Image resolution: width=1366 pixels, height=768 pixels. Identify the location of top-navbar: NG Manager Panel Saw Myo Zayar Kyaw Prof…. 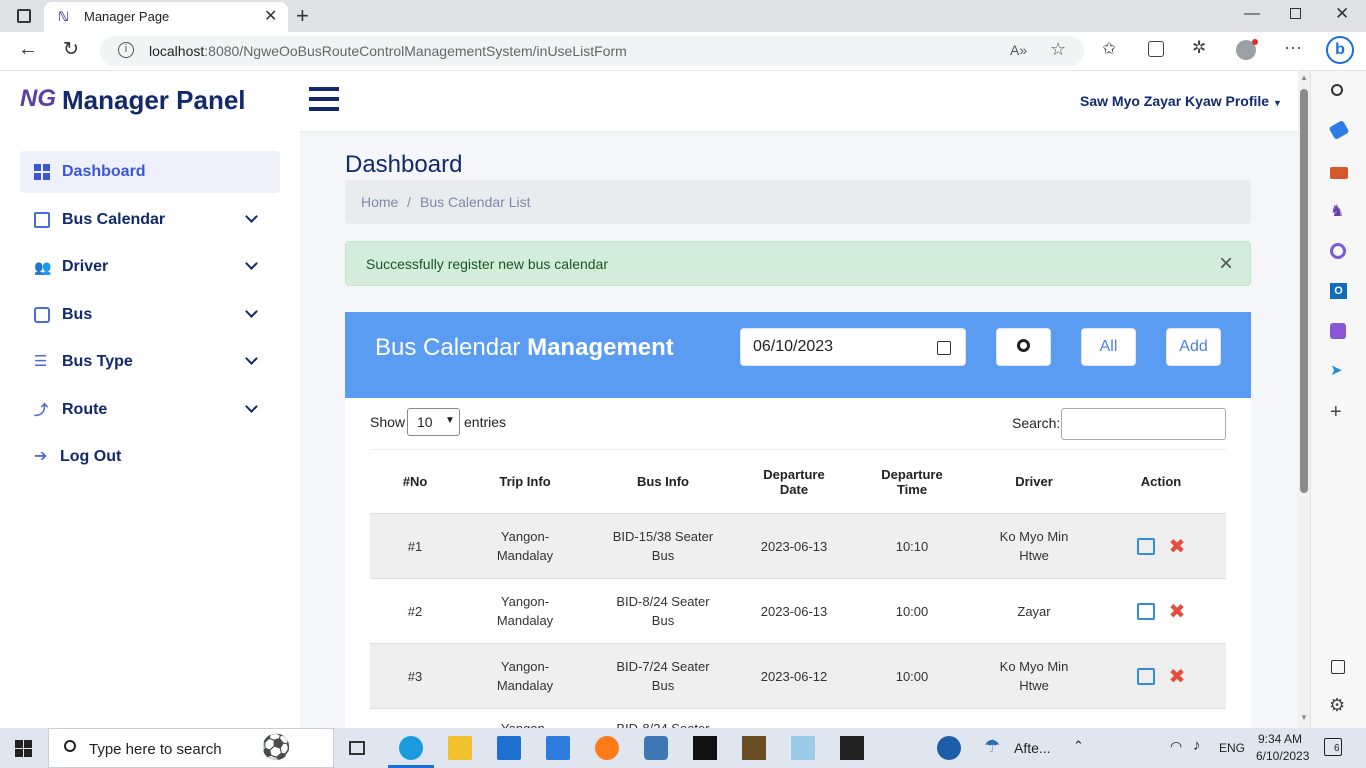
(649, 101).